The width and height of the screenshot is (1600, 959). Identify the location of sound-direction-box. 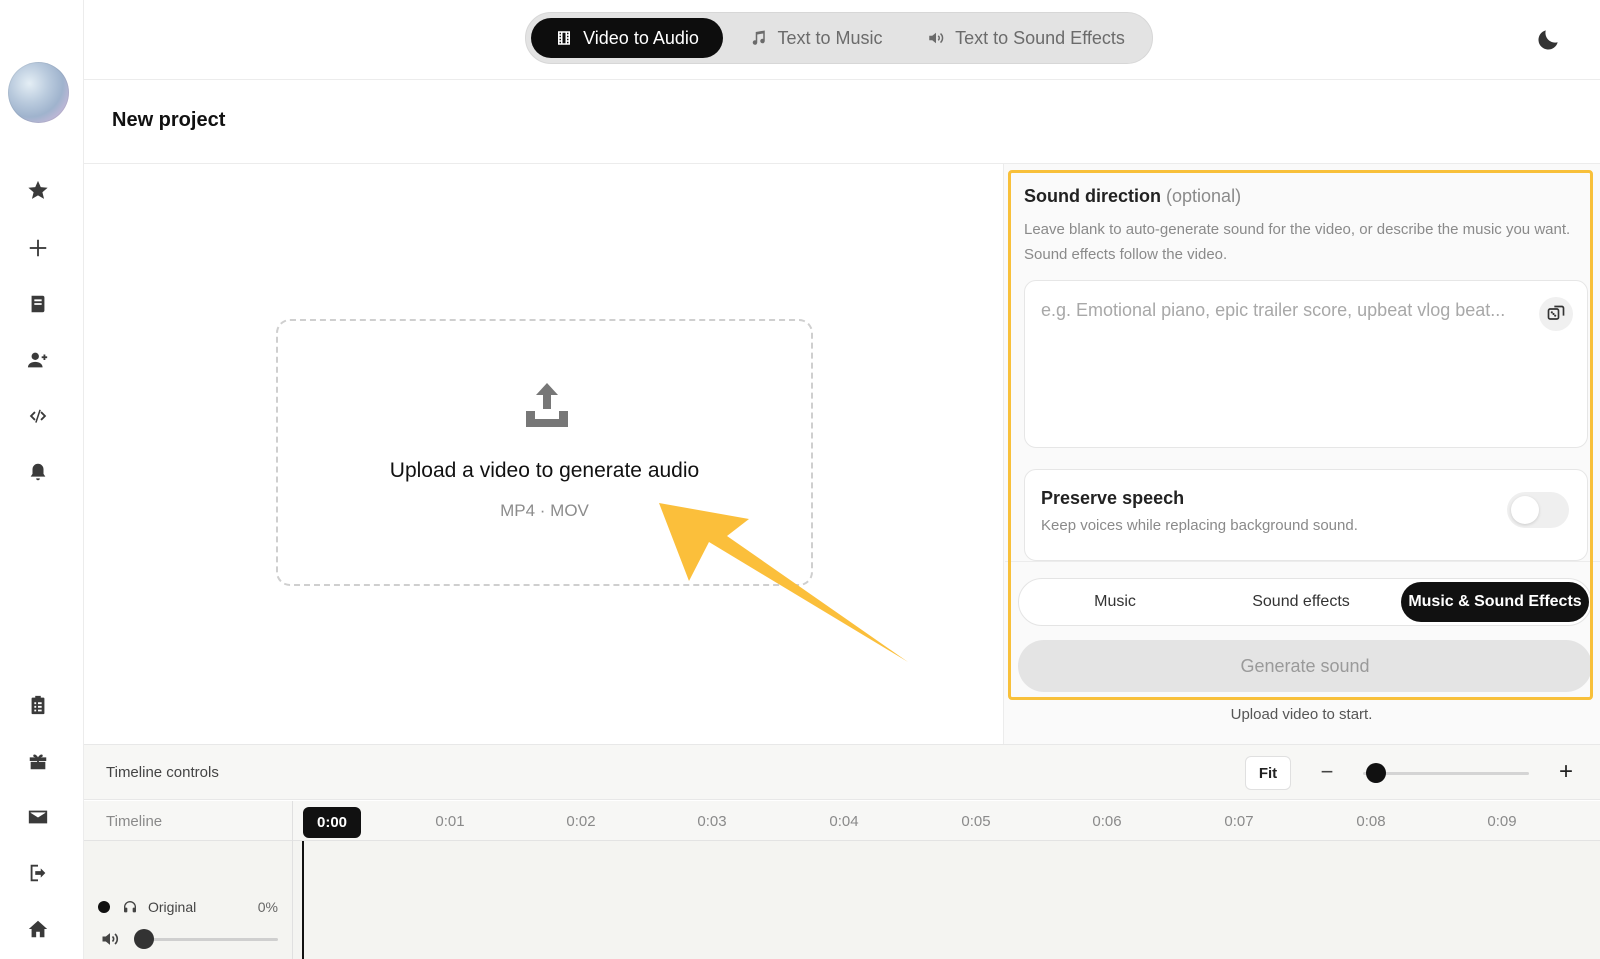
(1306, 364).